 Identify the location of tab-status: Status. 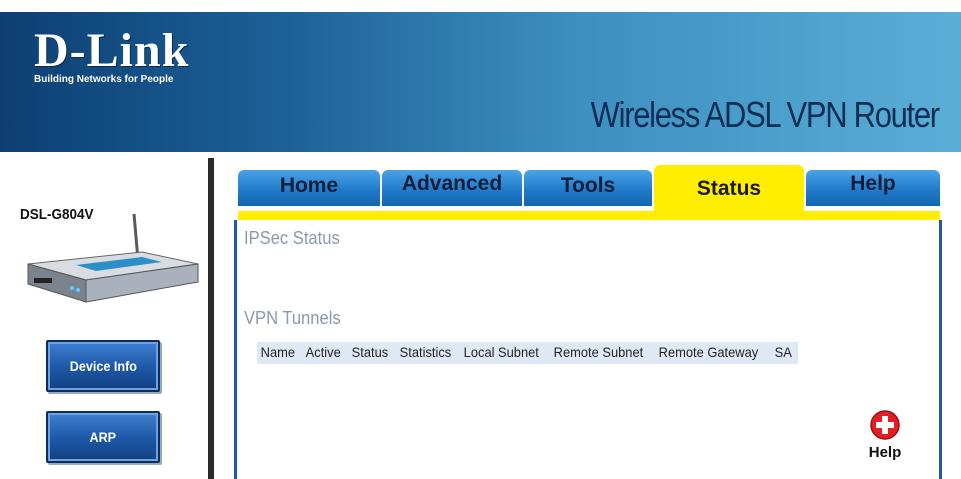
(729, 188).